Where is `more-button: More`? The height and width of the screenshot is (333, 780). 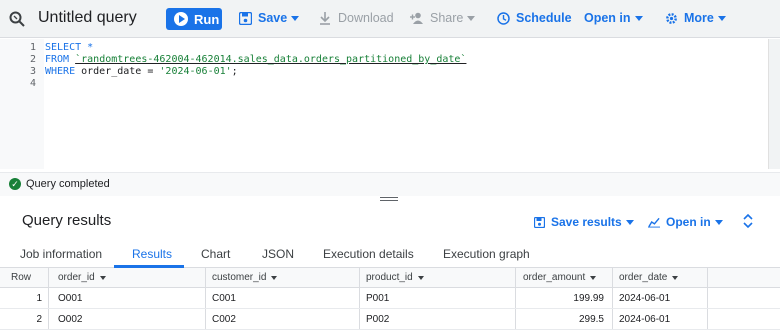
more-button: More is located at coordinates (695, 18).